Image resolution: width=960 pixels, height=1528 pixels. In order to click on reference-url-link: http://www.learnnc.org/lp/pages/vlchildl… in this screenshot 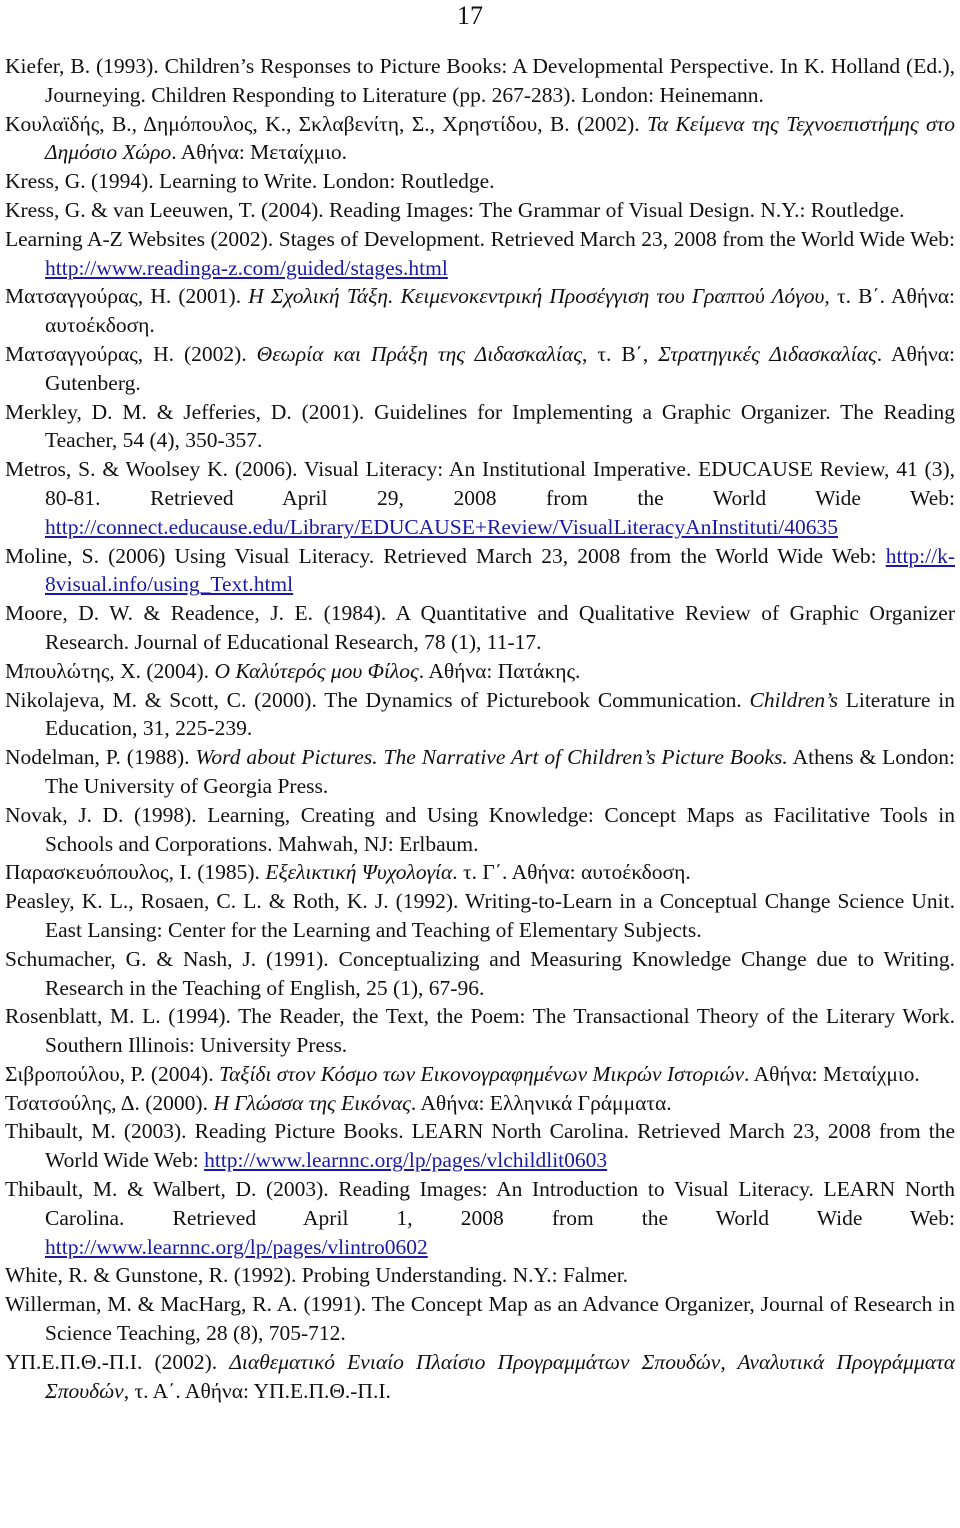, I will do `click(405, 1160)`.